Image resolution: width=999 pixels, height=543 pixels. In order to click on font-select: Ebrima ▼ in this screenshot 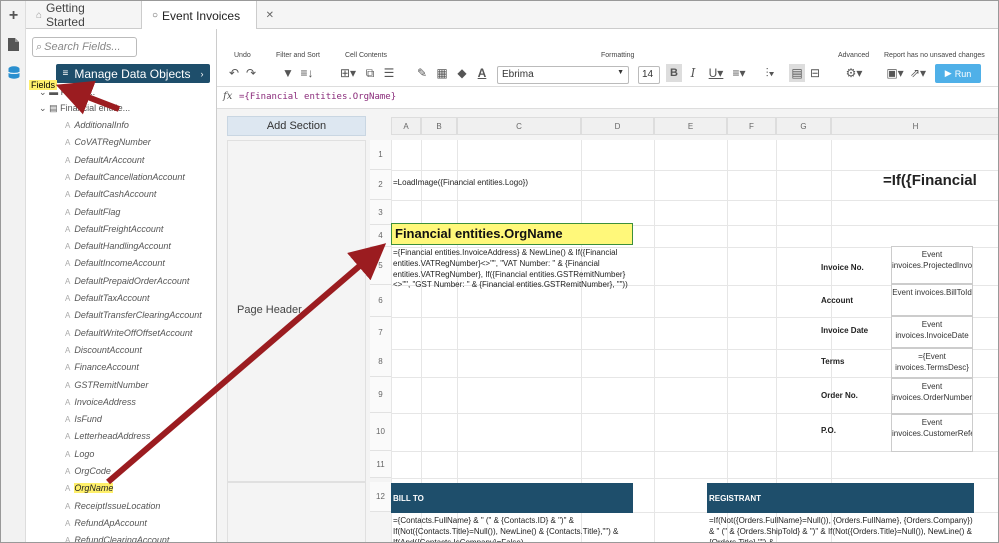, I will do `click(563, 75)`.